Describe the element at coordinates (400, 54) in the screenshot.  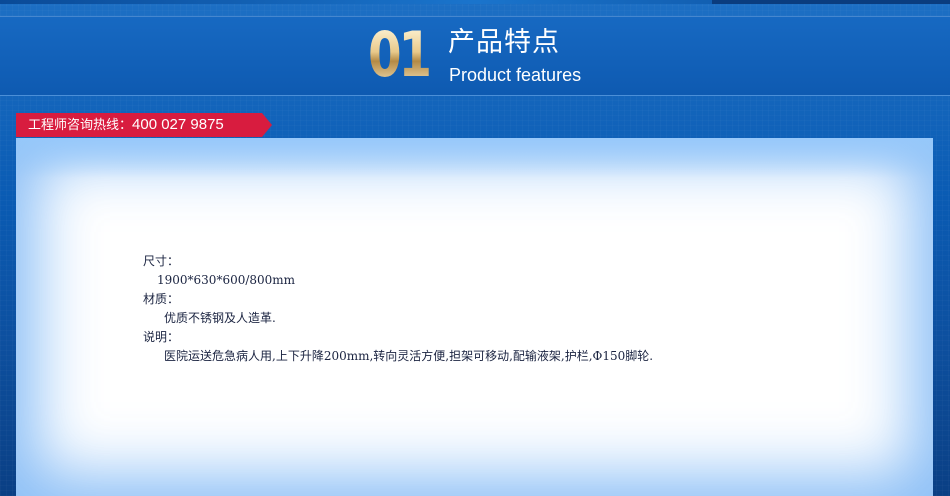
I see `section-number: 01` at that location.